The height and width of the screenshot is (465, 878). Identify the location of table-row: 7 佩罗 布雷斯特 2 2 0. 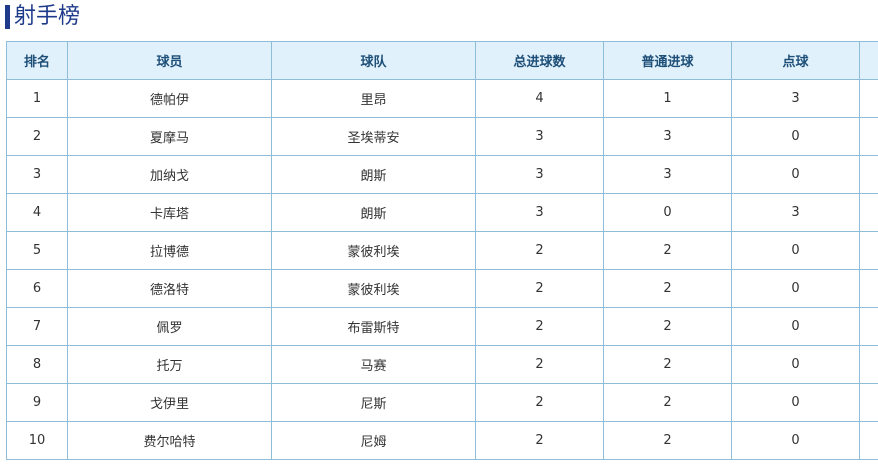
(442, 326).